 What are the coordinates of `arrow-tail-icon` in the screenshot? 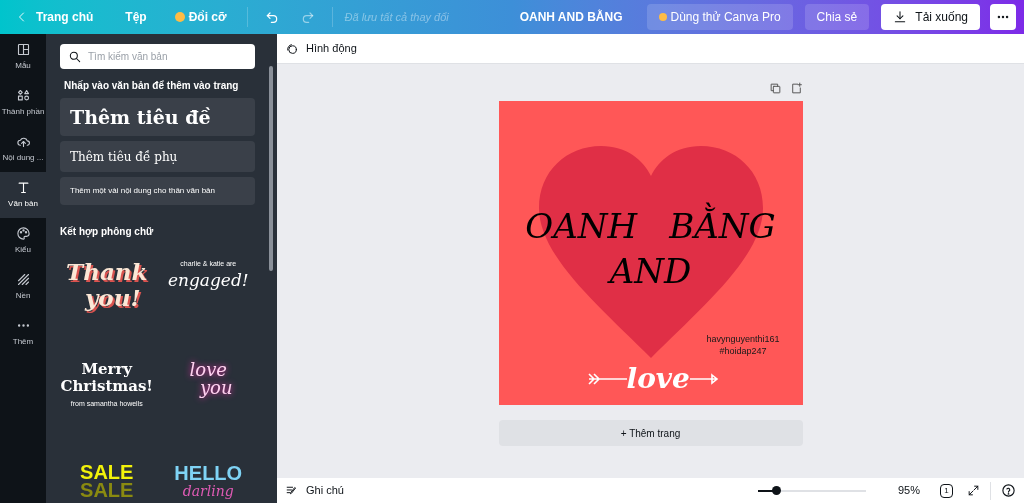 It's located at (606, 379).